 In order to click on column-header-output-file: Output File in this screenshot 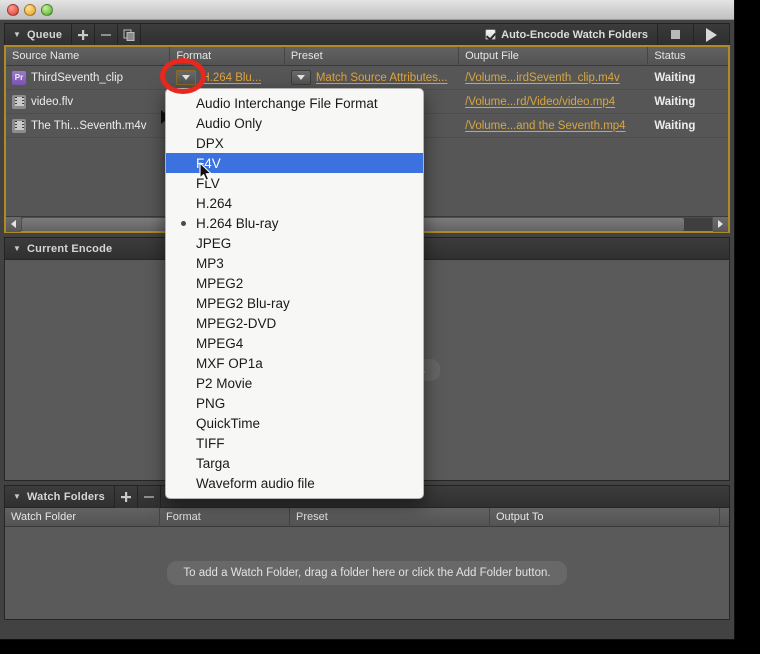, I will do `click(554, 56)`.